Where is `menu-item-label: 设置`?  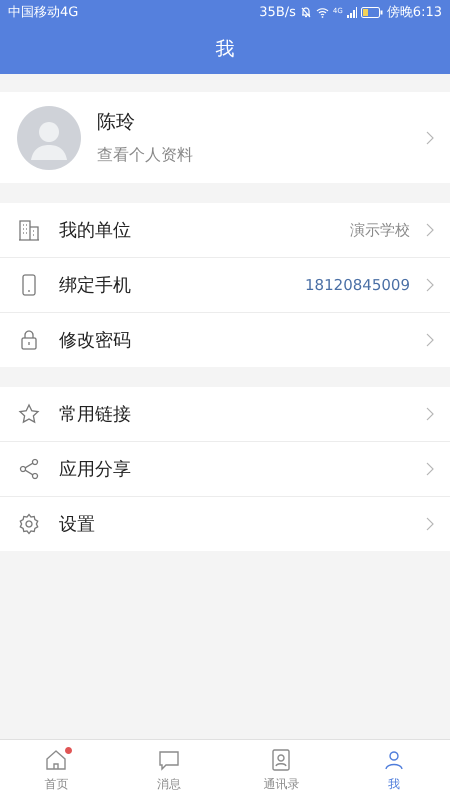
menu-item-label: 设置 is located at coordinates (77, 524).